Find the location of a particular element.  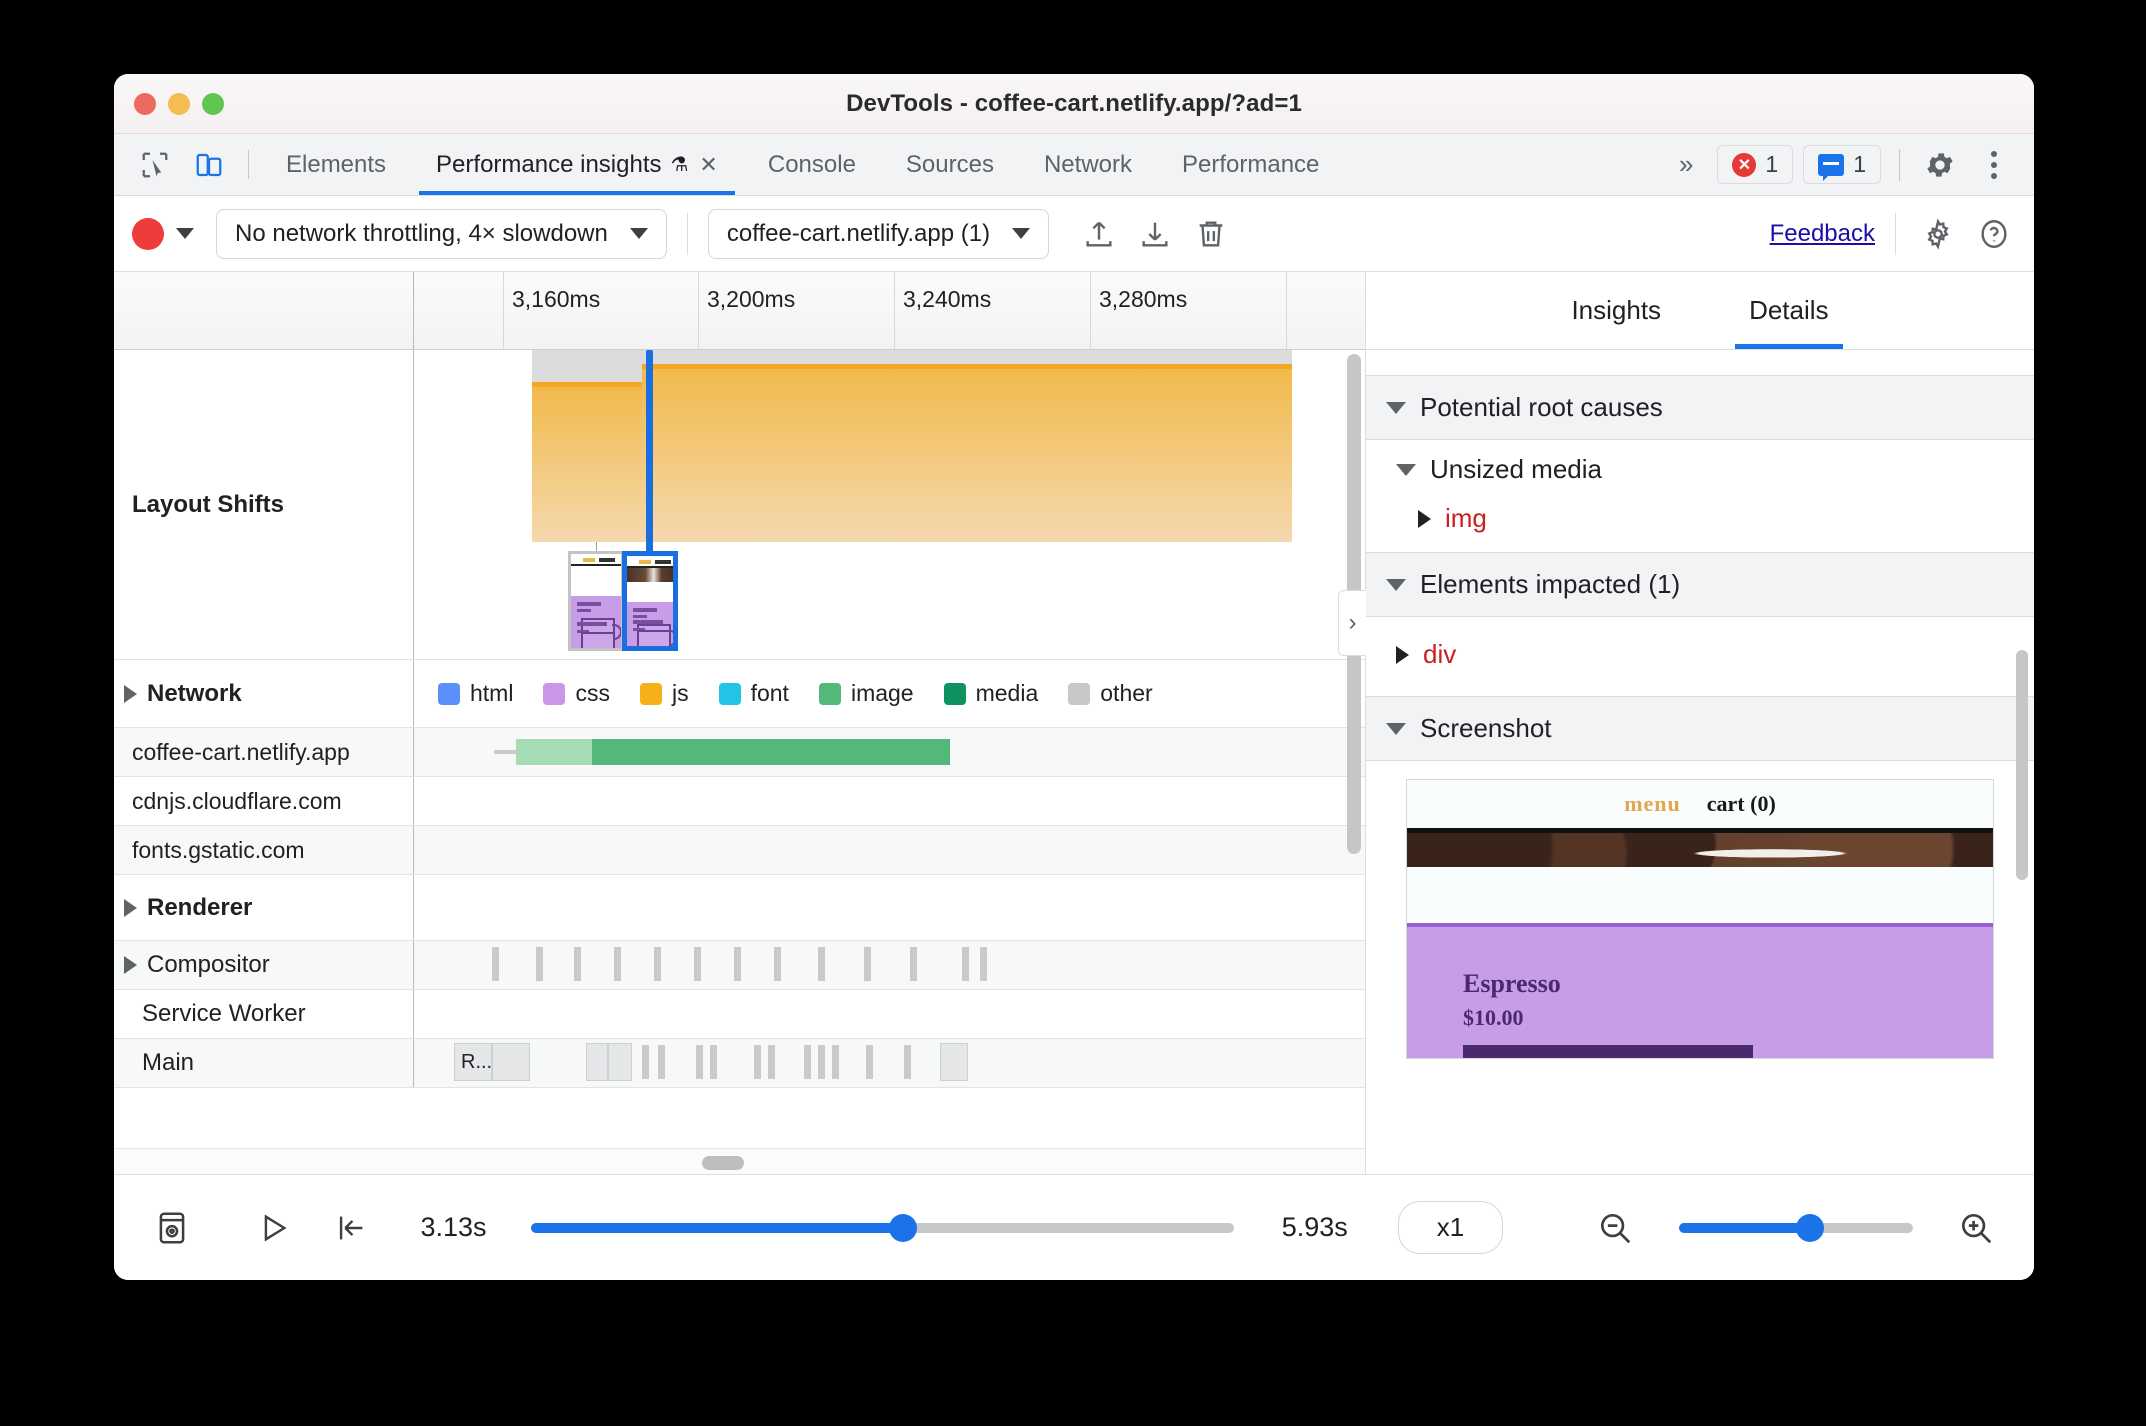

tab-details: Details is located at coordinates (1789, 310).